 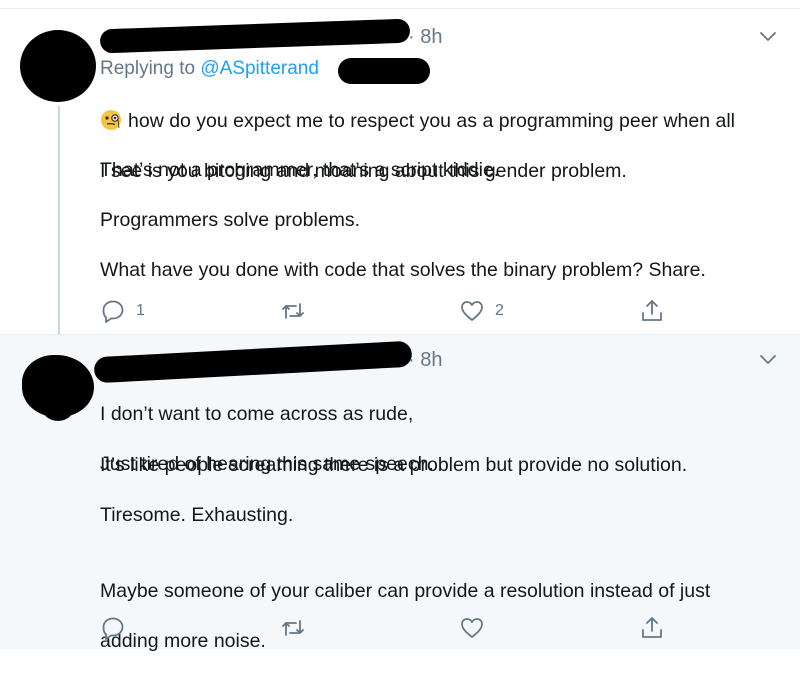 What do you see at coordinates (400, 630) in the screenshot?
I see `tweet-actions` at bounding box center [400, 630].